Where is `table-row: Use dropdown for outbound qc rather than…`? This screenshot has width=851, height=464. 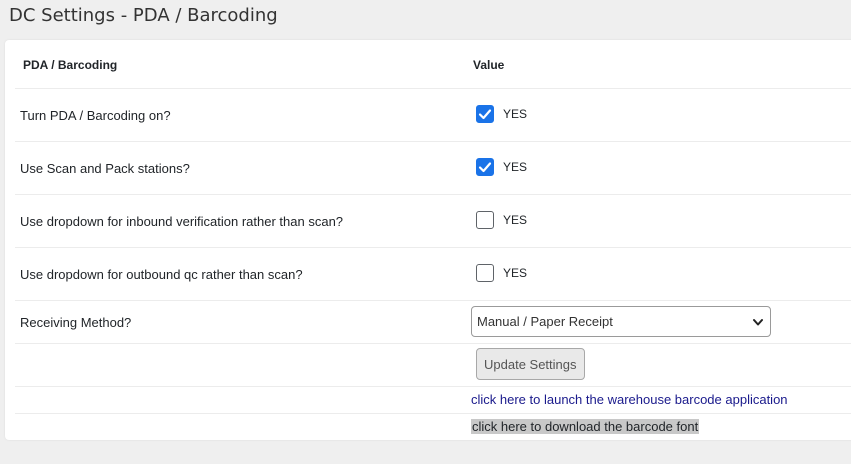
table-row: Use dropdown for outbound qc rather than… is located at coordinates (433, 274).